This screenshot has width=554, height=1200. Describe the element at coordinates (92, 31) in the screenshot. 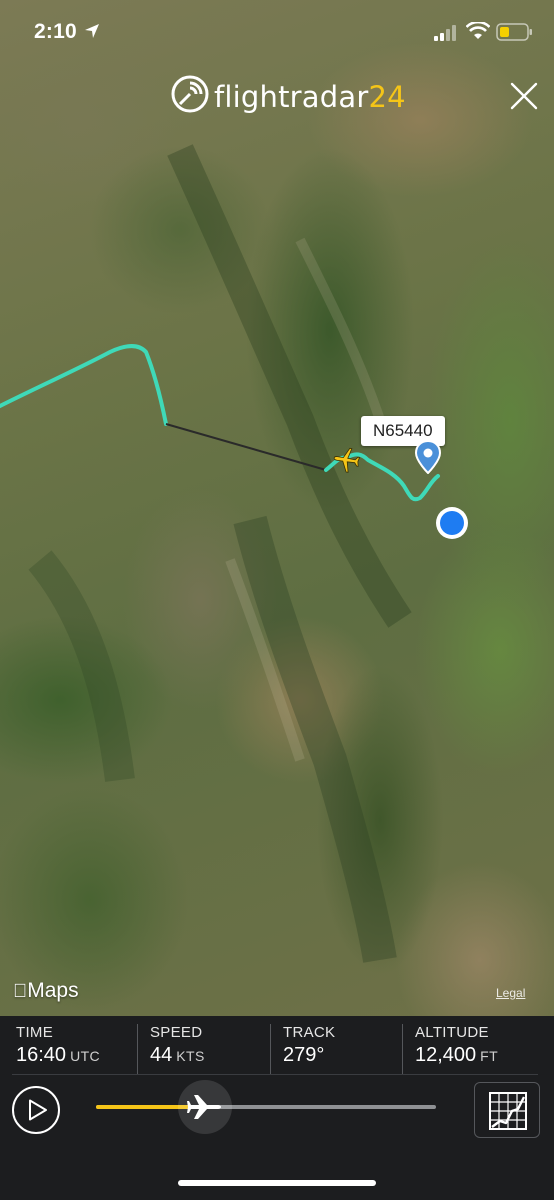

I see `location-arrow-icon` at that location.